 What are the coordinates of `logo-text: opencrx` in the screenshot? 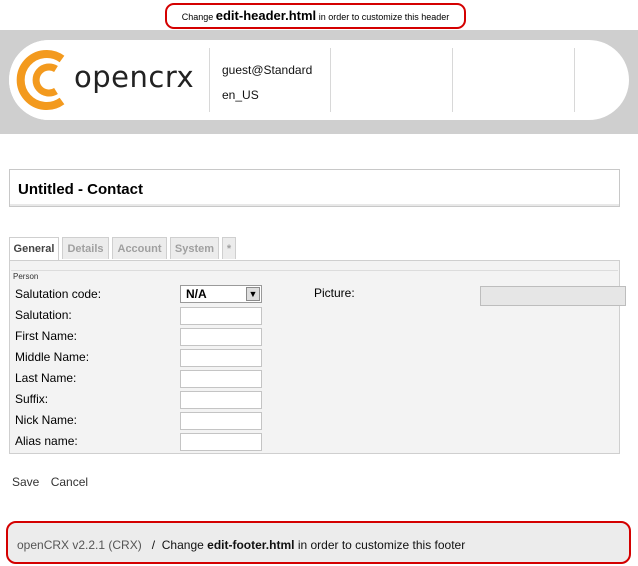 It's located at (134, 77).